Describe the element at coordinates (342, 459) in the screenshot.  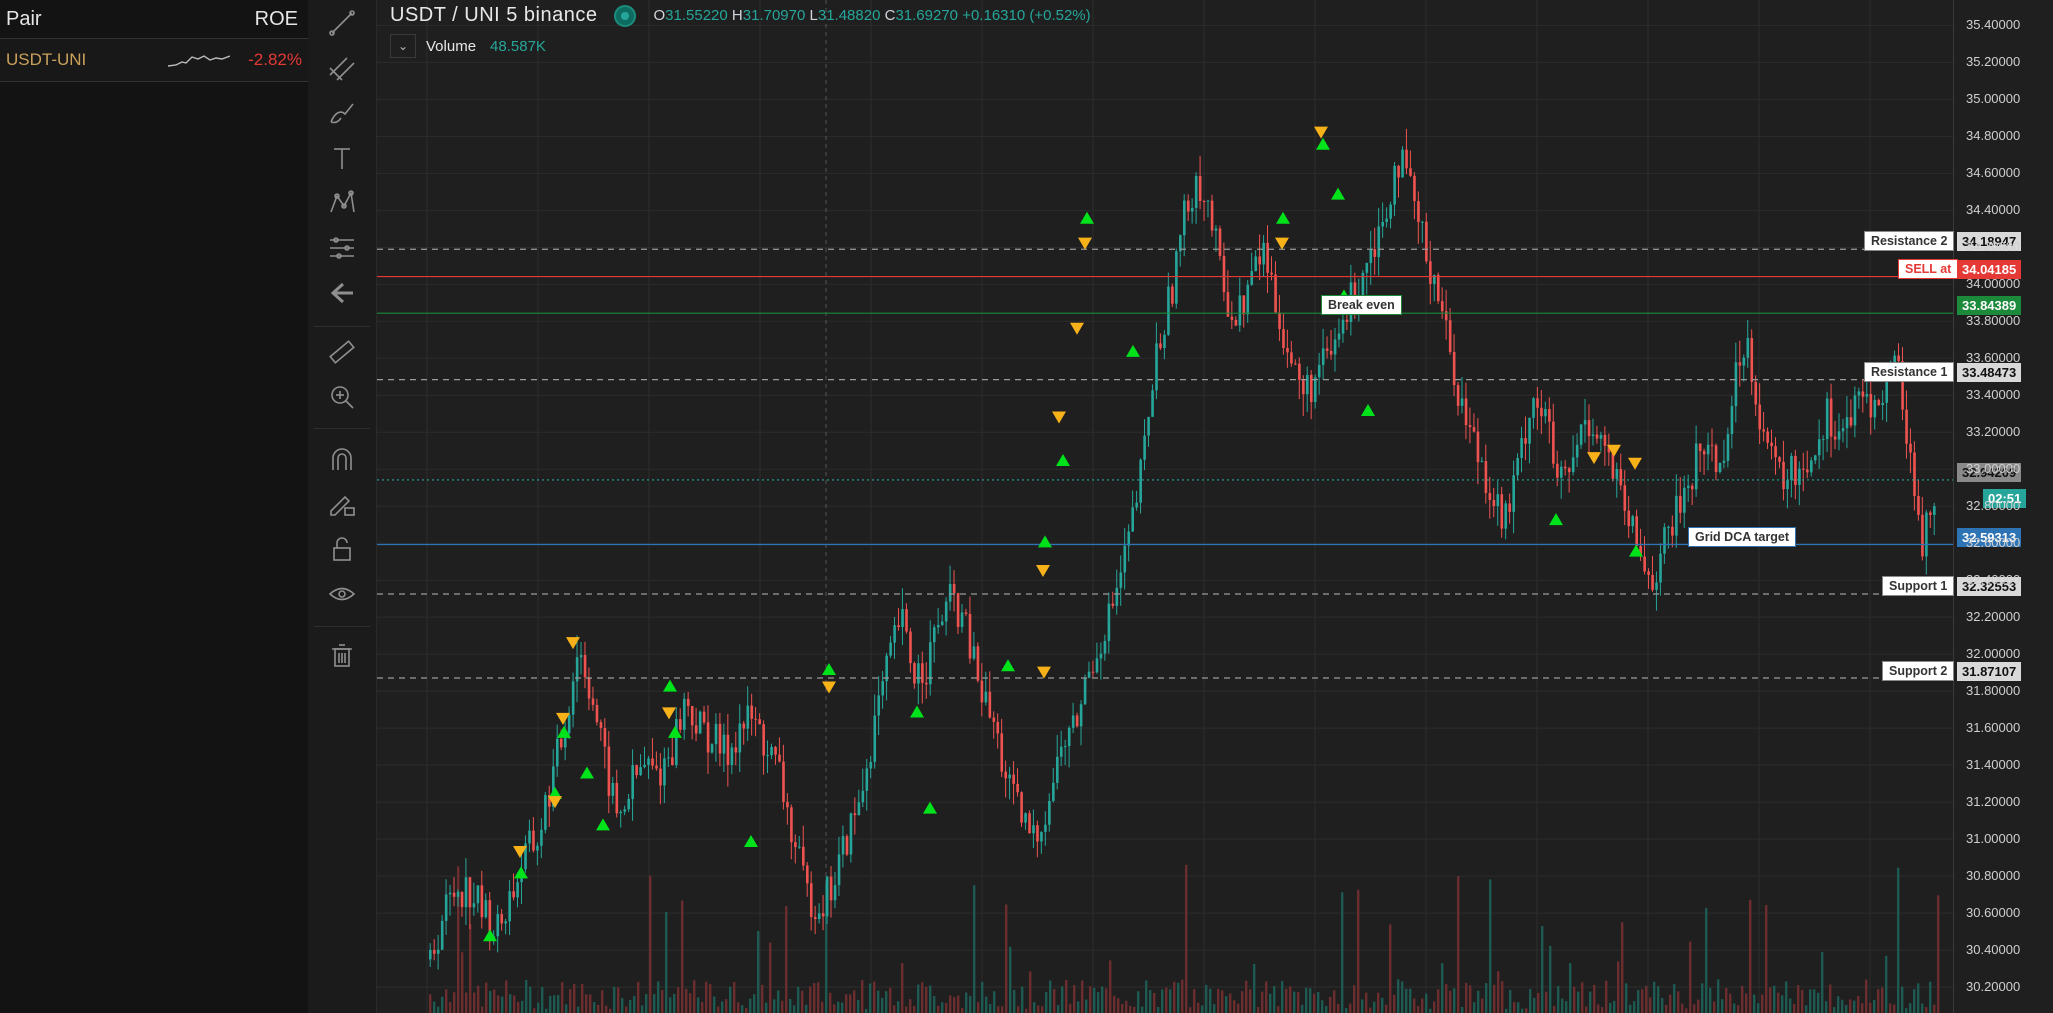
I see `magnet-icon` at that location.